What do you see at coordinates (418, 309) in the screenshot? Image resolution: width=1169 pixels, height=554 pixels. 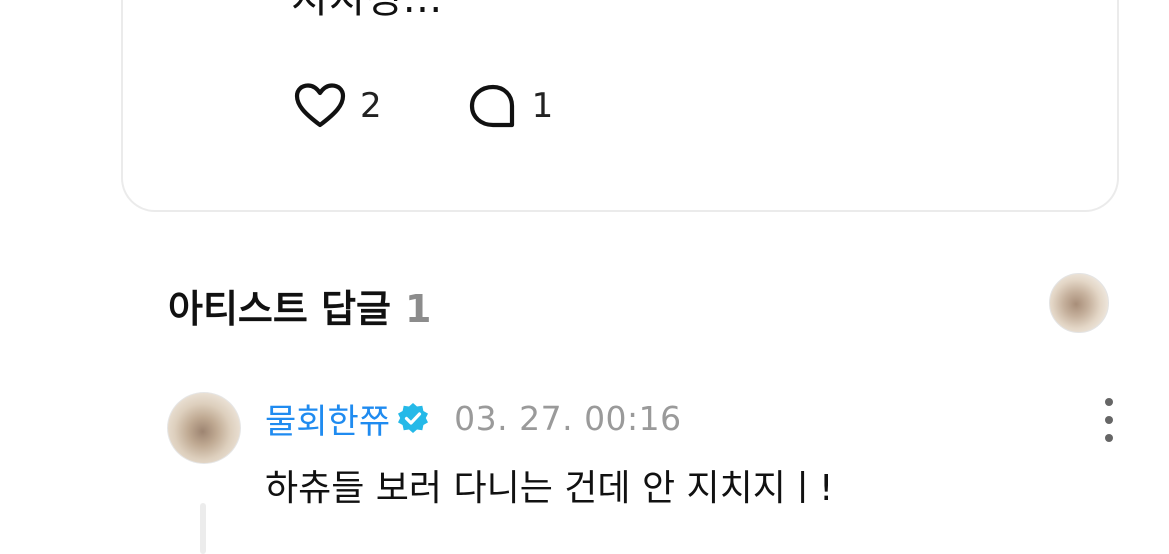 I see `artist-replies-count: 1` at bounding box center [418, 309].